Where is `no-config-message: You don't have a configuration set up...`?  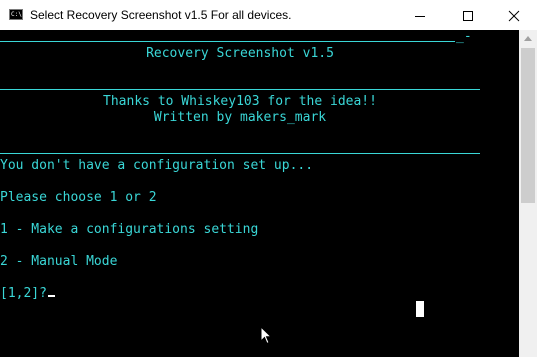 no-config-message: You don't have a configuration set up... is located at coordinates (157, 165).